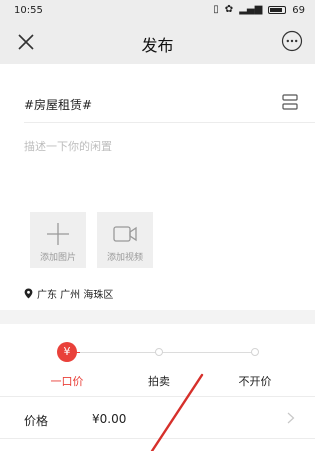  Describe the element at coordinates (251, 9) in the screenshot. I see `signal-icon: ▂▄▆` at that location.